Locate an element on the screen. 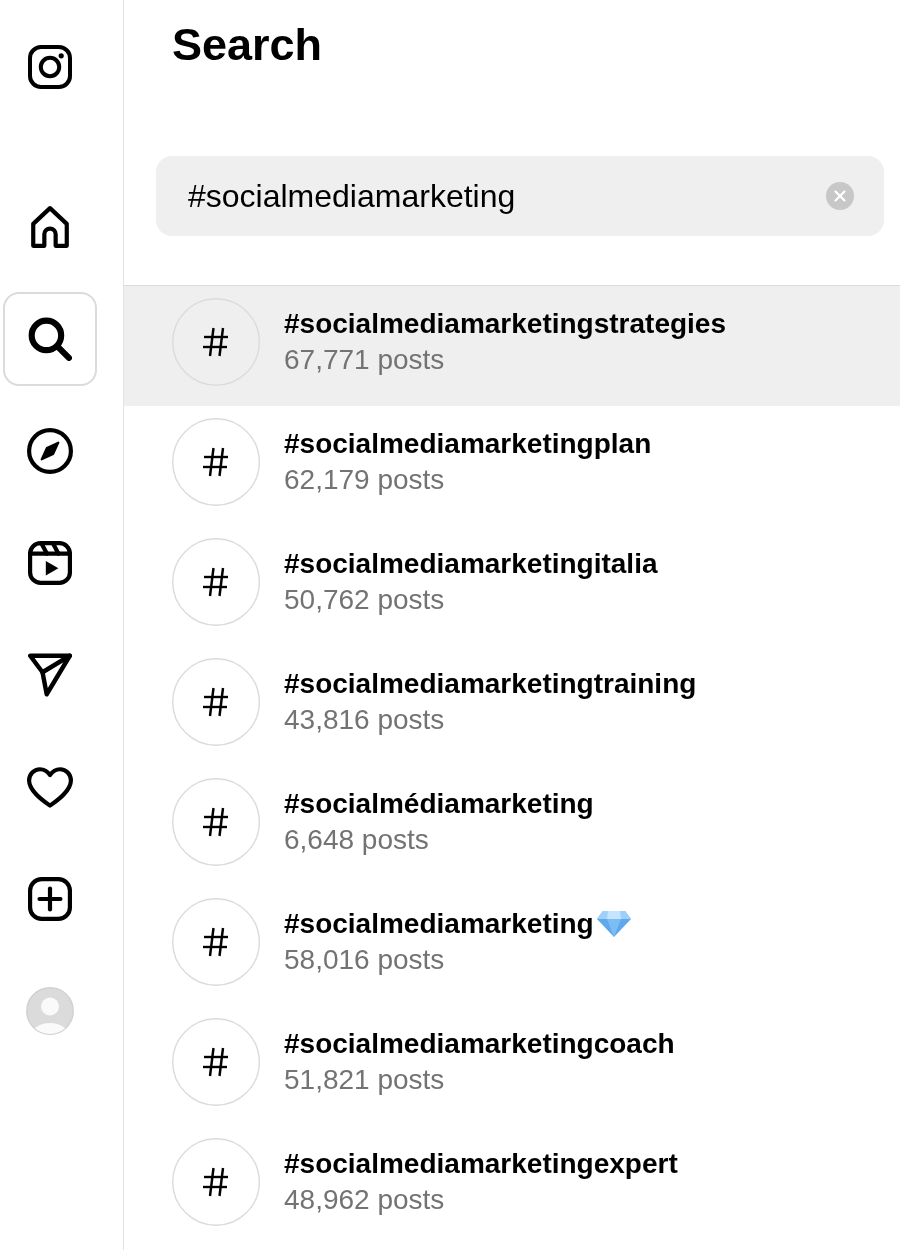 This screenshot has width=900, height=1250. paper-plane-icon is located at coordinates (50, 675).